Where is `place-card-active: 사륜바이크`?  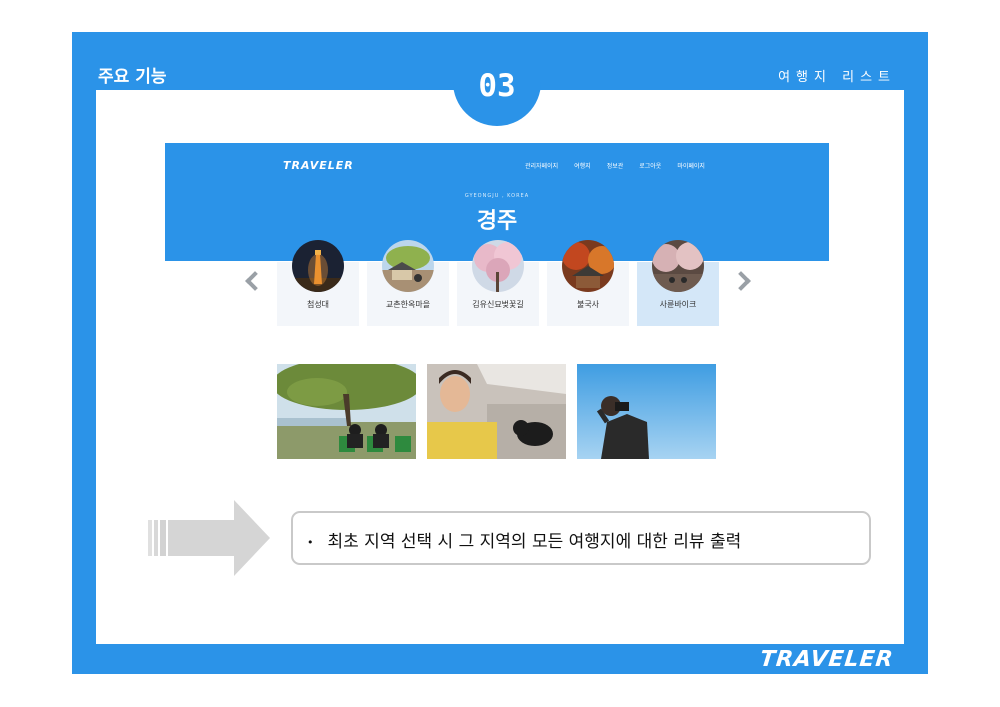 place-card-active: 사륜바이크 is located at coordinates (678, 283).